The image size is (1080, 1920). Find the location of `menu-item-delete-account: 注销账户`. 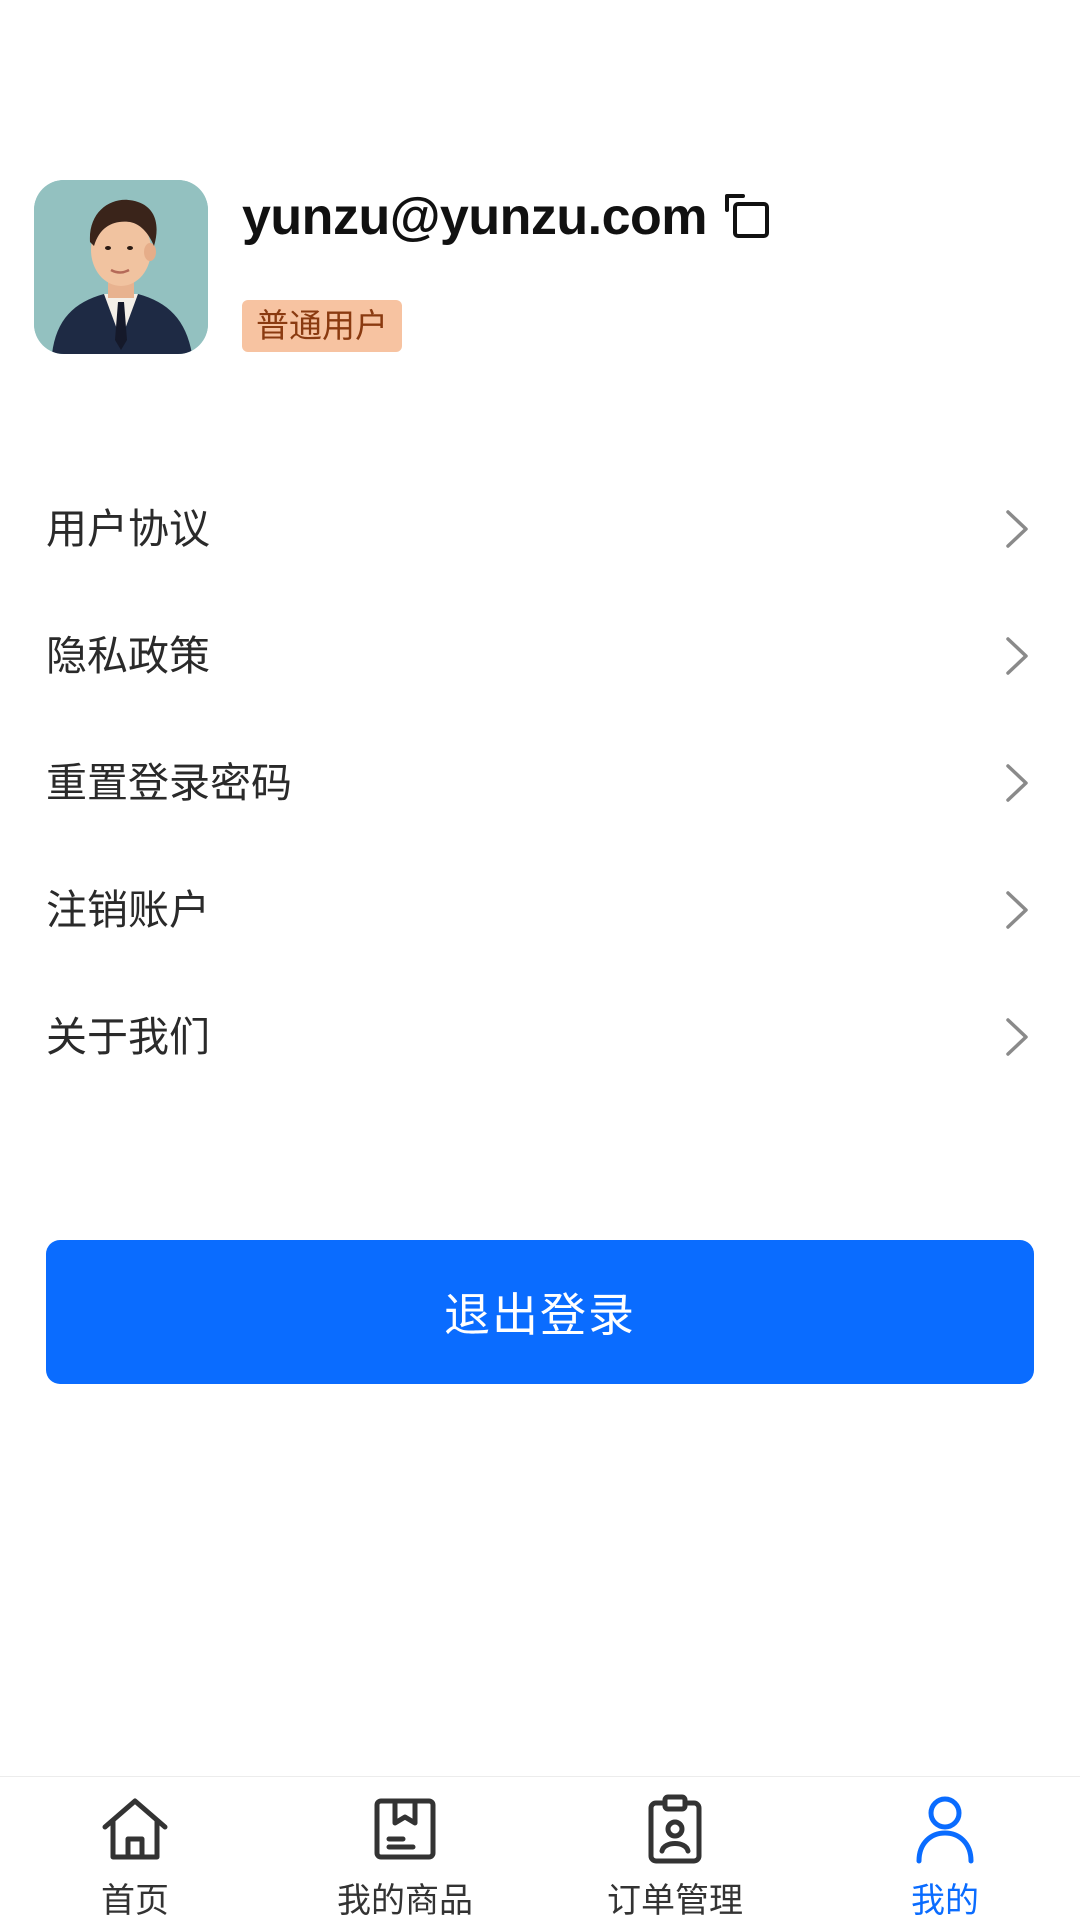

menu-item-delete-account: 注销账户 is located at coordinates (540, 910).